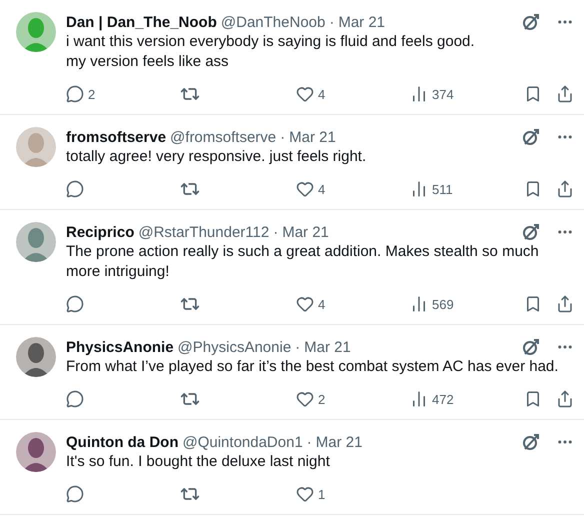 The image size is (584, 520). I want to click on author-name: Reciprico, so click(100, 232).